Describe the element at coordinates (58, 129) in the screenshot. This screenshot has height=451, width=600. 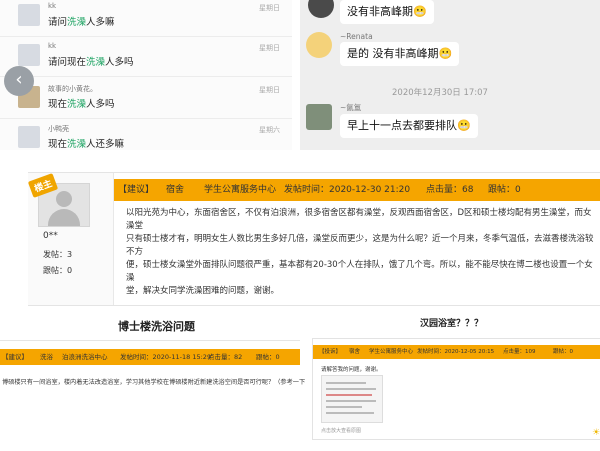
I see `contact-name: 小鸭壳` at that location.